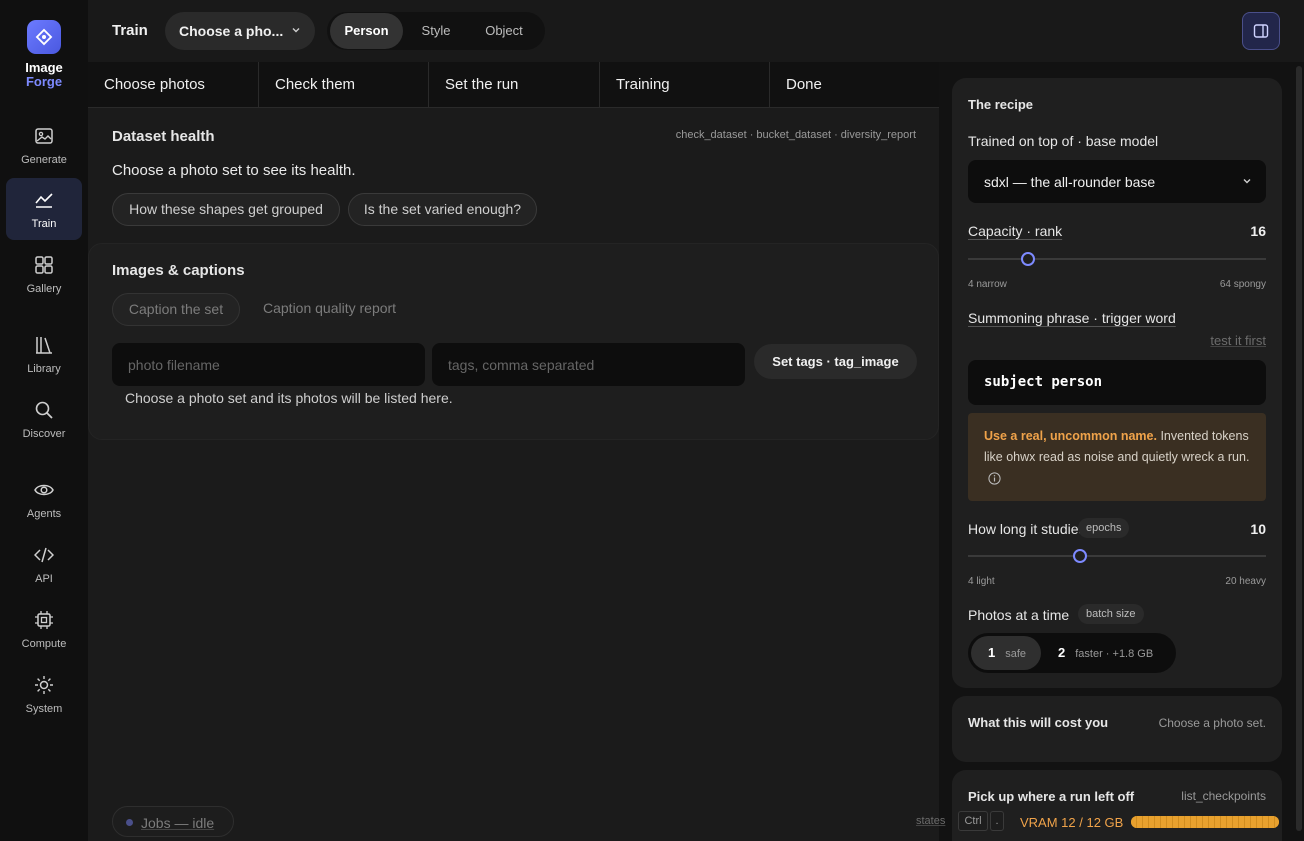 This screenshot has width=1304, height=841. Describe the element at coordinates (930, 821) in the screenshot. I see `states-link: states` at that location.